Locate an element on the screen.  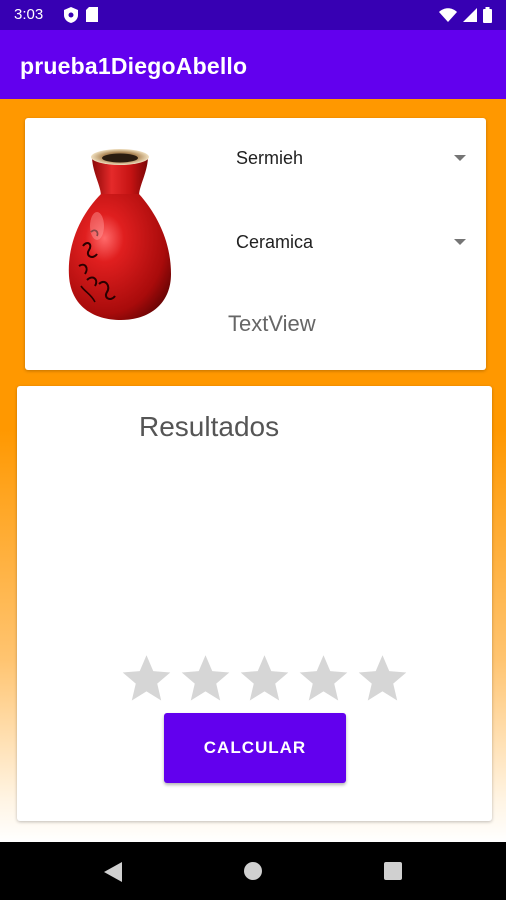
back-icon is located at coordinates (113, 872).